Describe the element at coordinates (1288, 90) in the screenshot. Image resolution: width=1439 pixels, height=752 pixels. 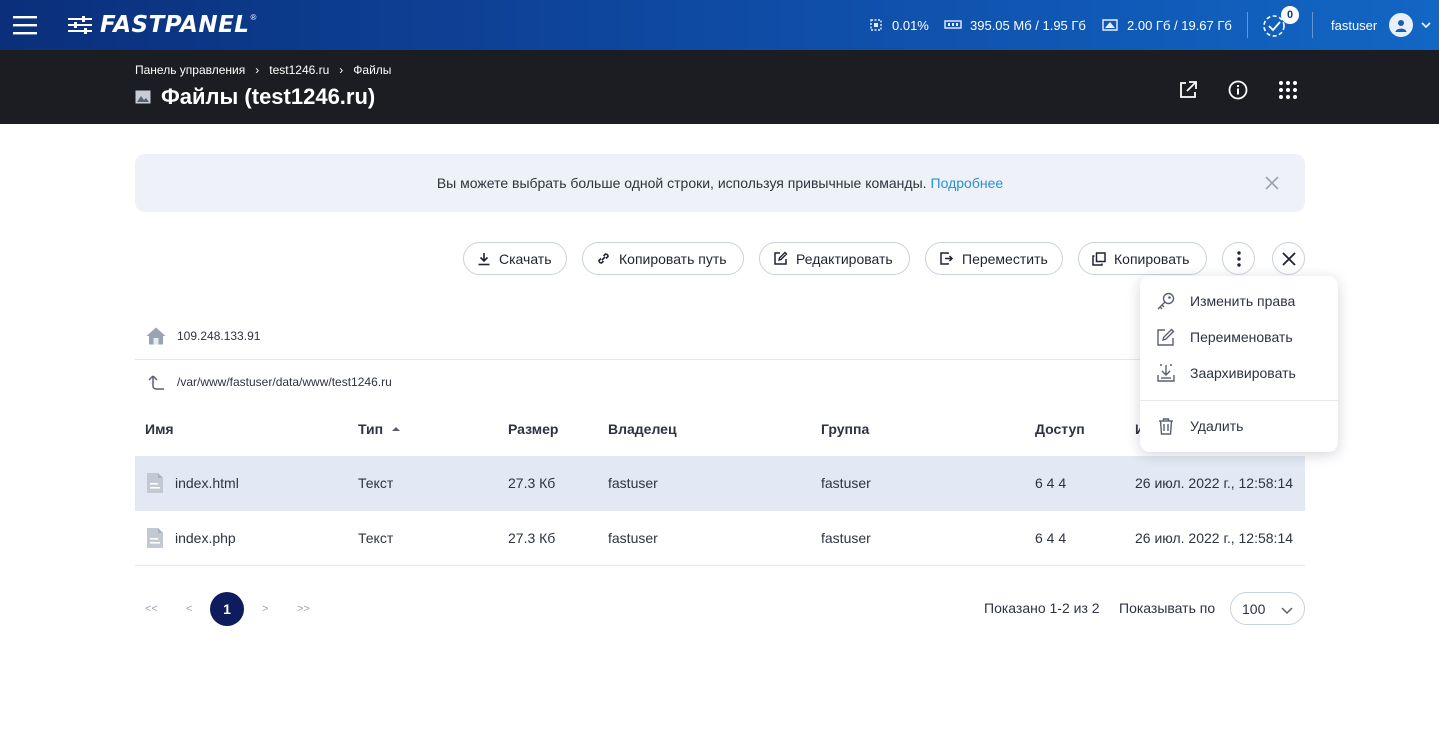
I see `apps-grid-icon` at that location.